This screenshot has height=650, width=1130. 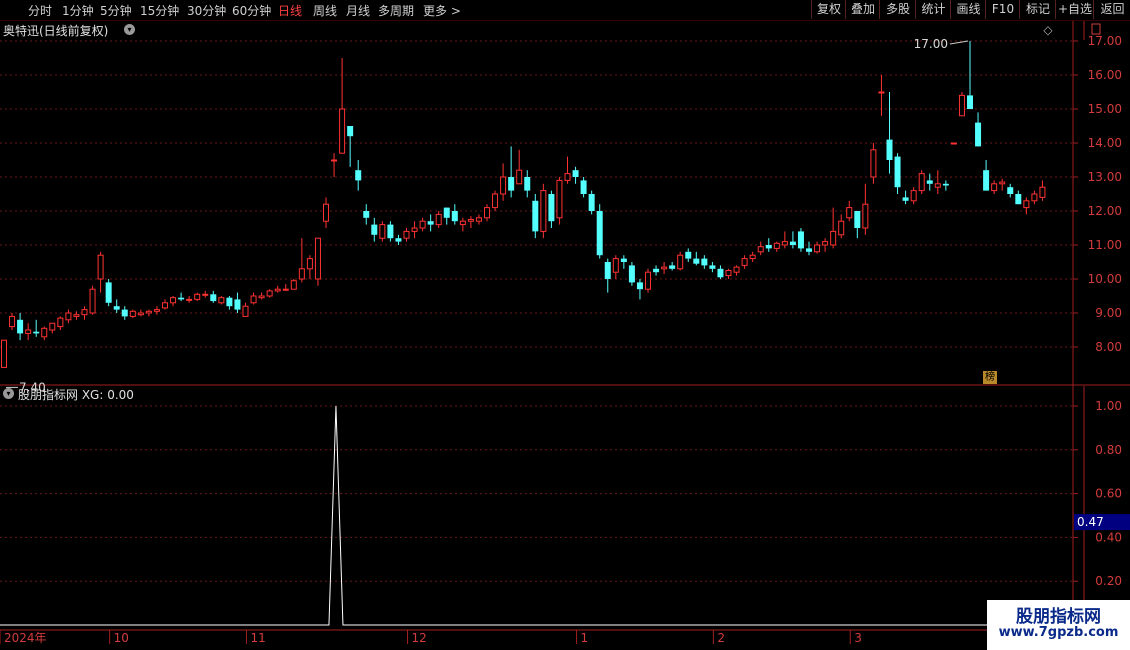 What do you see at coordinates (1105, 143) in the screenshot?
I see `price-tick-label: 14.00` at bounding box center [1105, 143].